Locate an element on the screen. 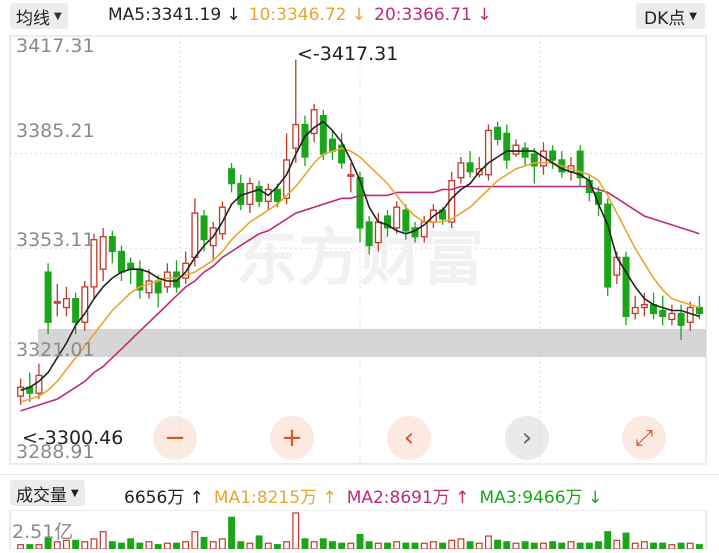 The width and height of the screenshot is (719, 553). period-select-label: DK点 is located at coordinates (665, 18).